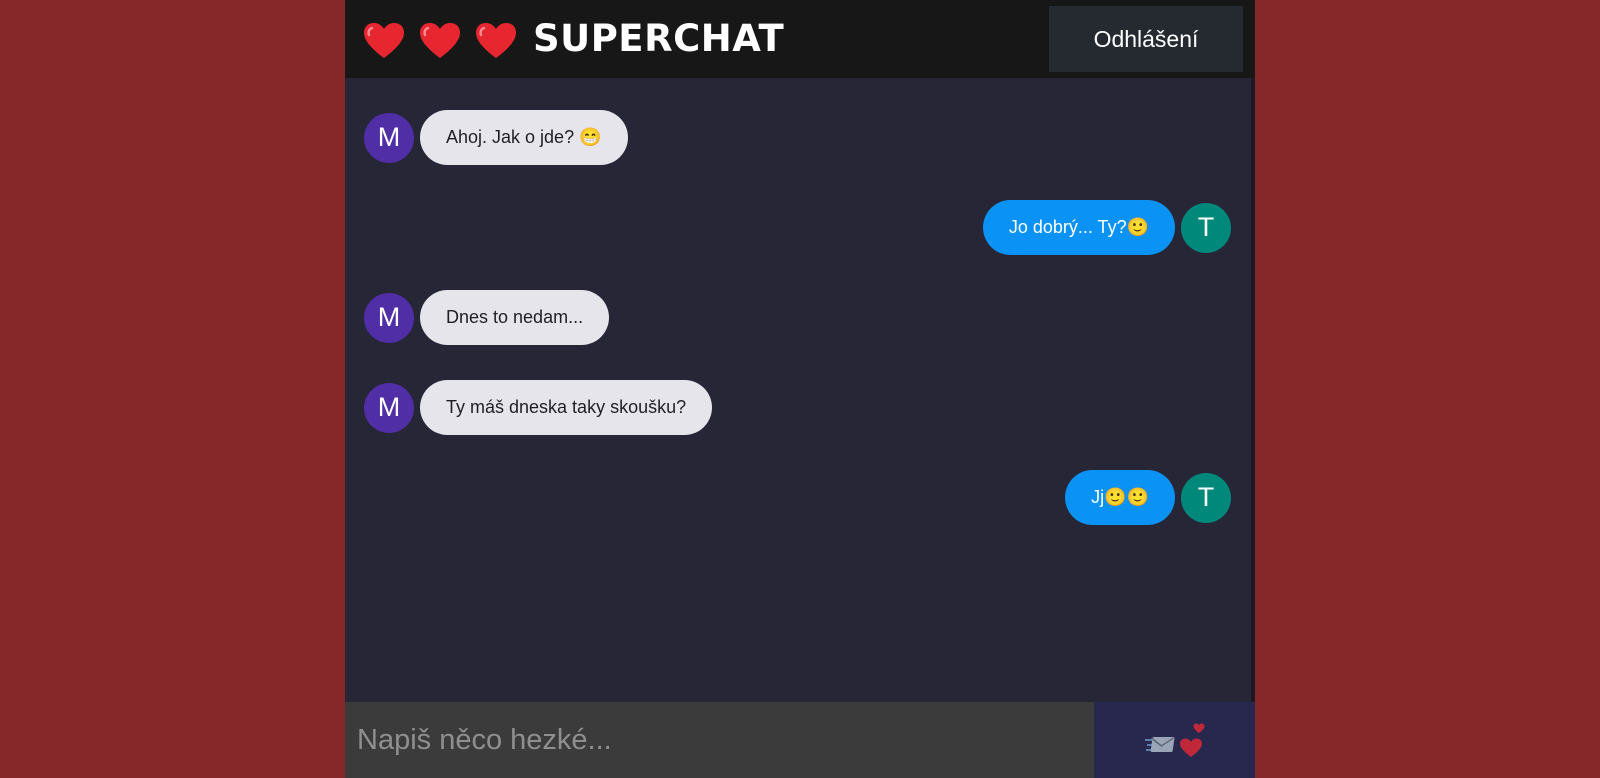  I want to click on scrollbar, so click(1253, 390).